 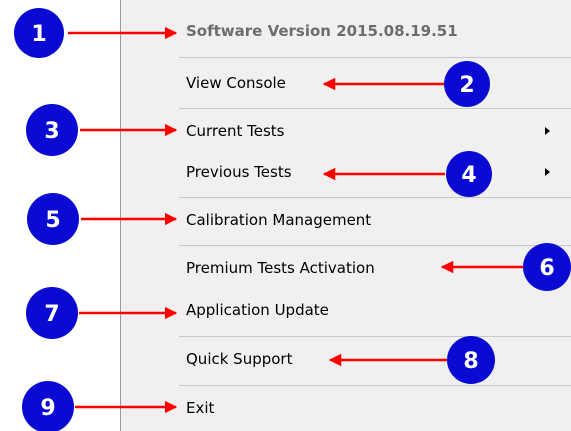 I want to click on callout-badge-3: 3, so click(x=52, y=130).